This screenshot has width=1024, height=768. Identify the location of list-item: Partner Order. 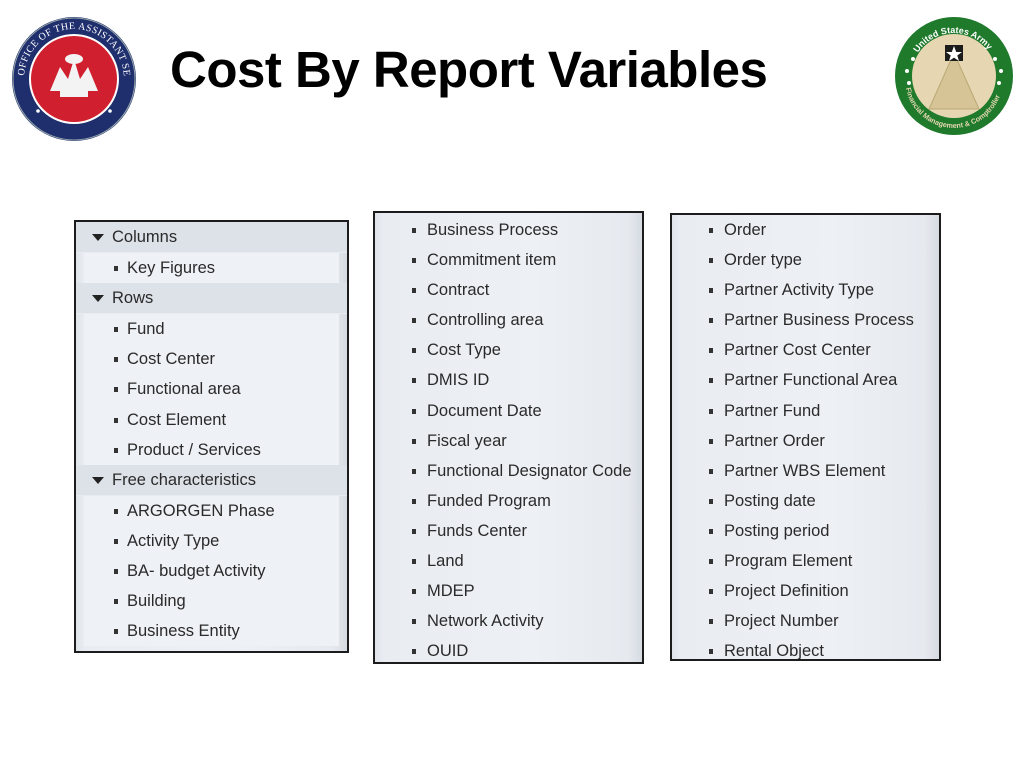
(805, 441).